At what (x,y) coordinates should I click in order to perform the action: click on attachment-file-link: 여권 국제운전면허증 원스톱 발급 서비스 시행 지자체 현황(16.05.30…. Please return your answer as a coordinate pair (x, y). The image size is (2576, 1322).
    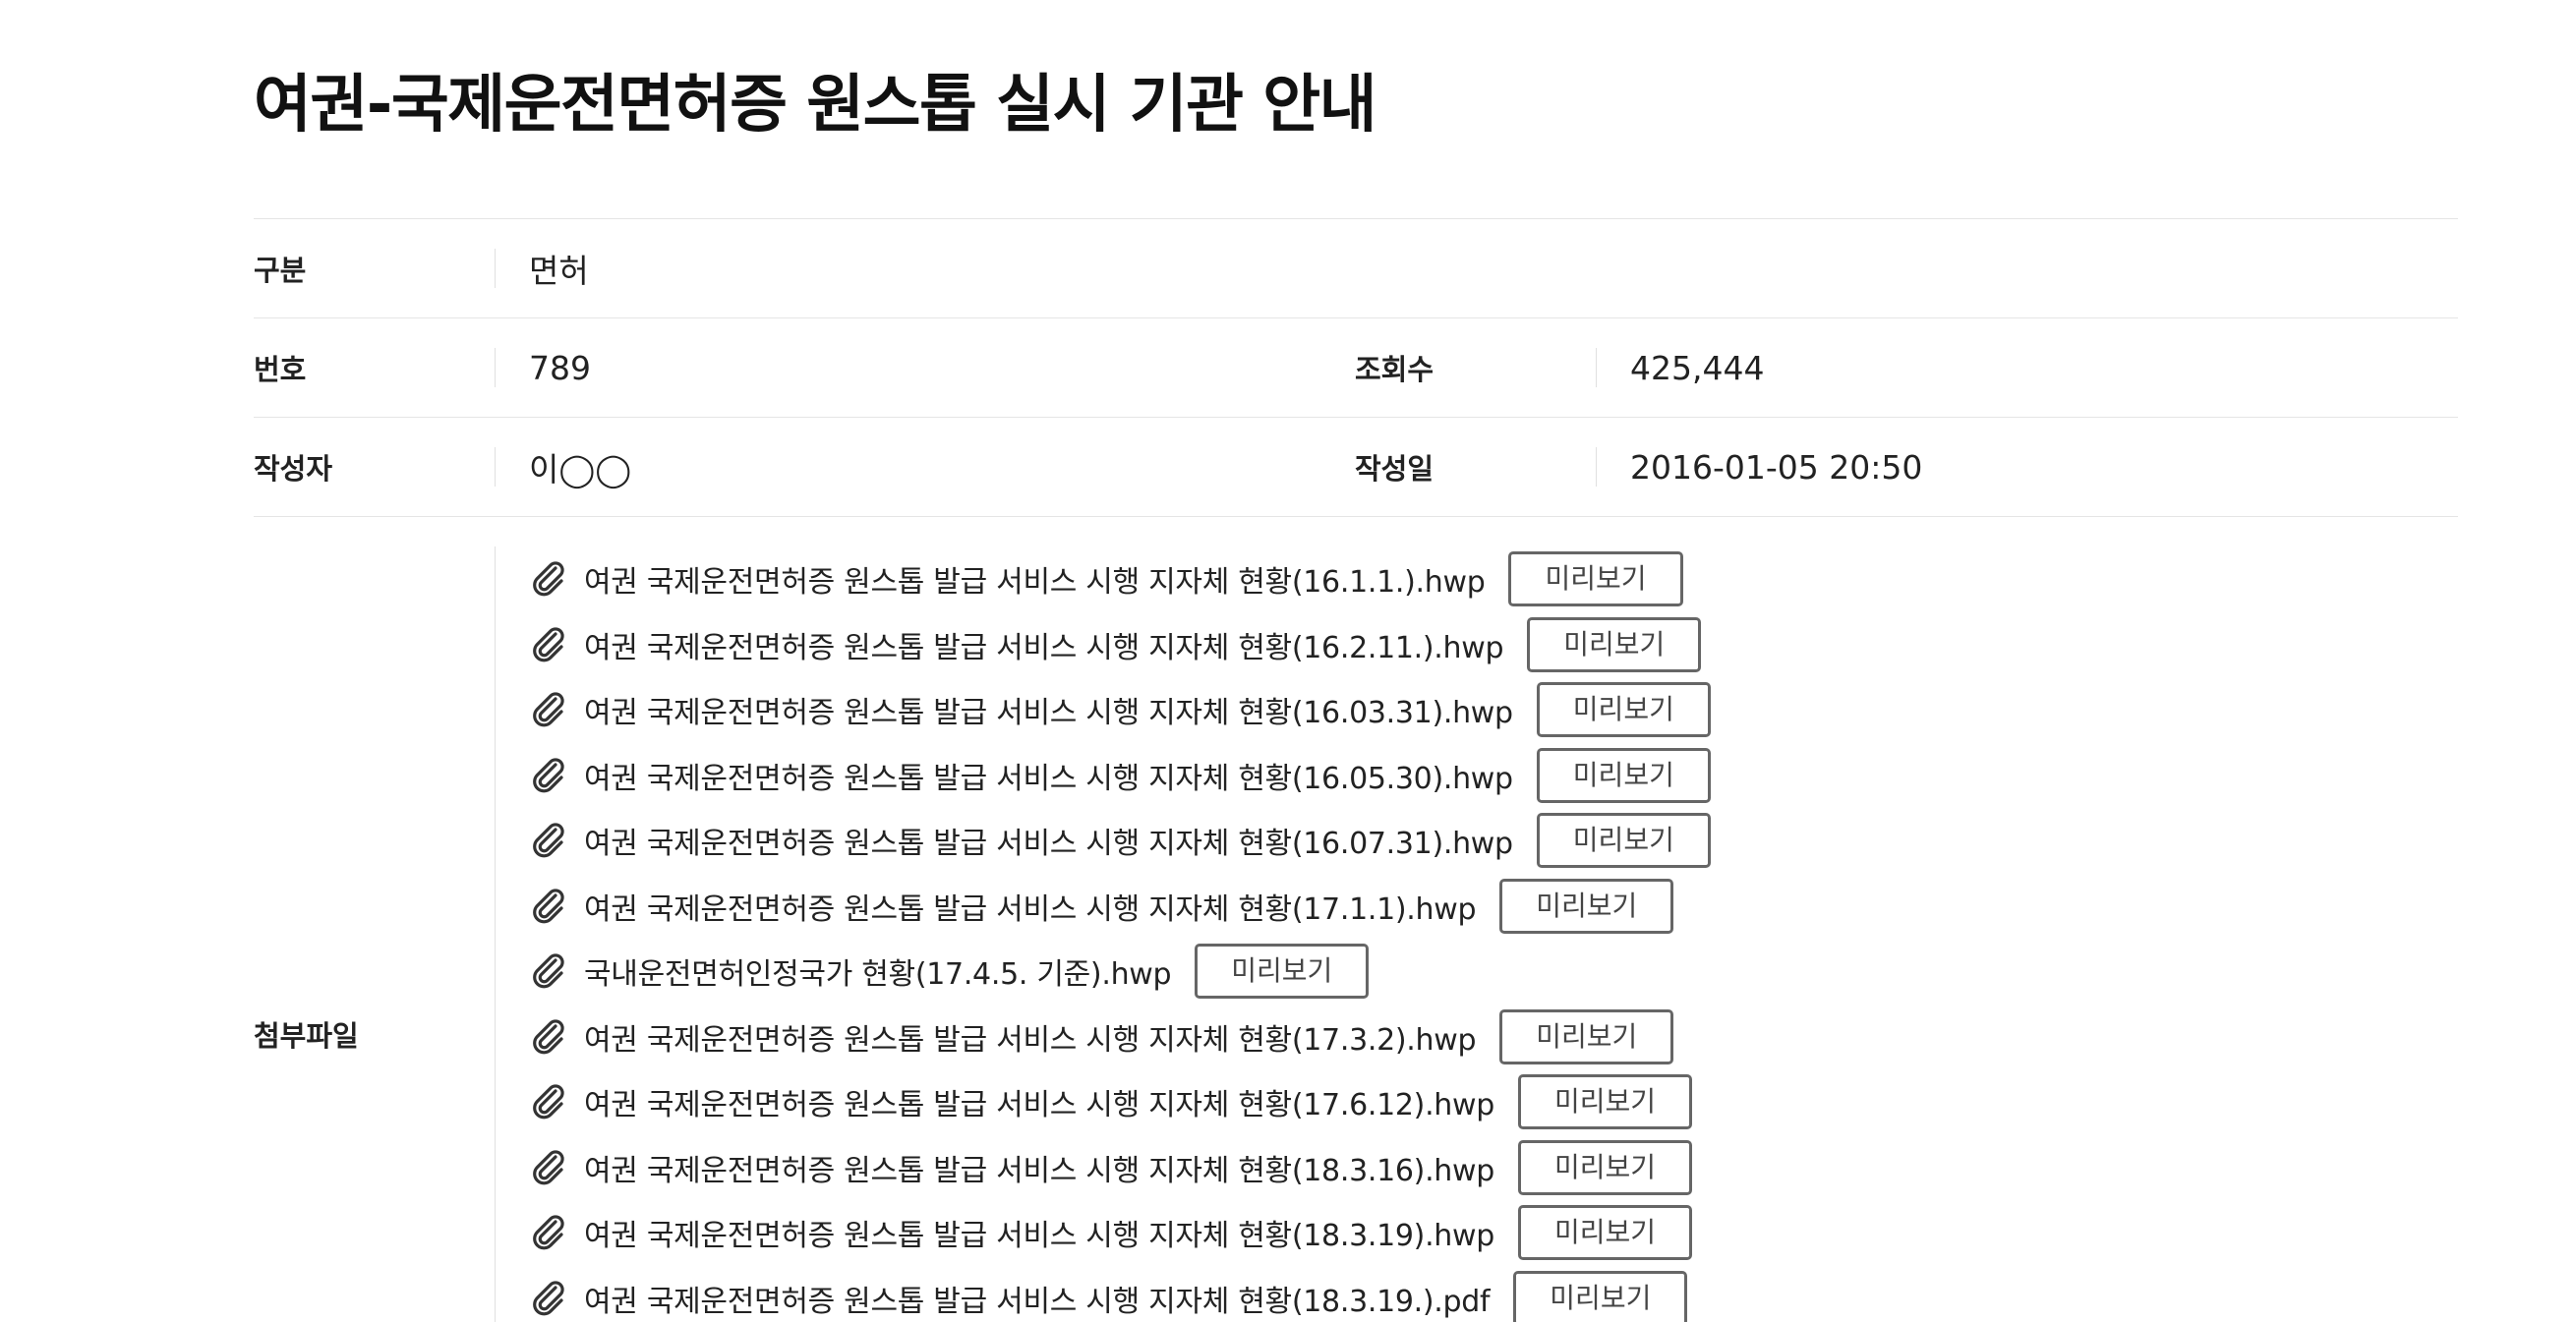
    Looking at the image, I should click on (1048, 775).